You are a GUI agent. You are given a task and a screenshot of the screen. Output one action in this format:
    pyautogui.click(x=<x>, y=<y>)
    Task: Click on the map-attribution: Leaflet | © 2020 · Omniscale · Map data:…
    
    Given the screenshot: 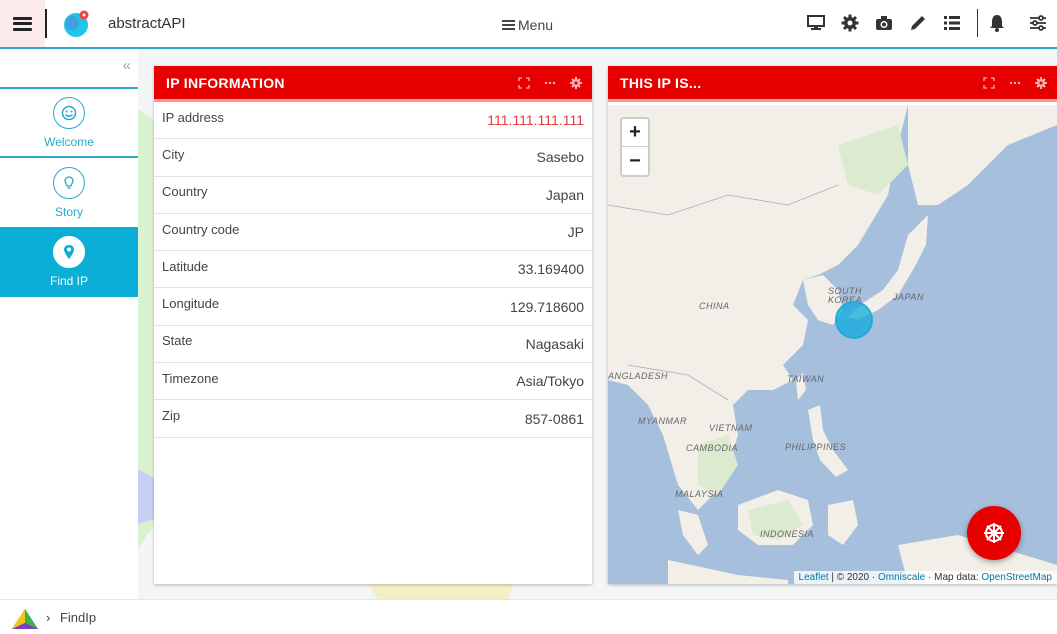 What is the action you would take?
    pyautogui.click(x=925, y=577)
    